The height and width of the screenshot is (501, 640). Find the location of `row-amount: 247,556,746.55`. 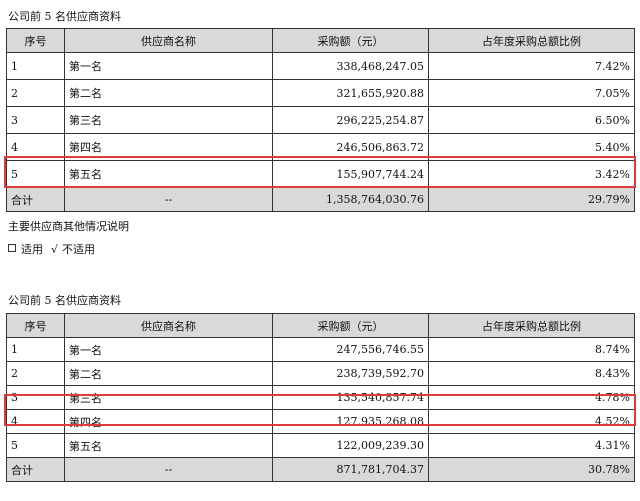

row-amount: 247,556,746.55 is located at coordinates (350, 349).